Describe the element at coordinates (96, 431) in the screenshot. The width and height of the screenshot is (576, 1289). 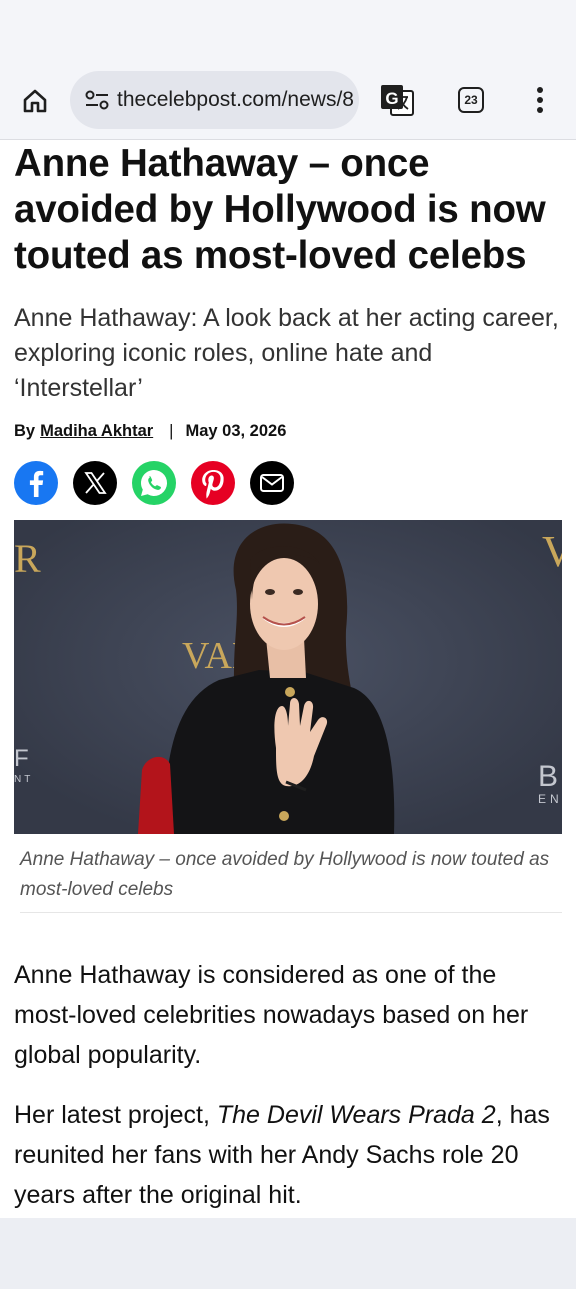
I see `author-link: Madiha Akhtar` at that location.